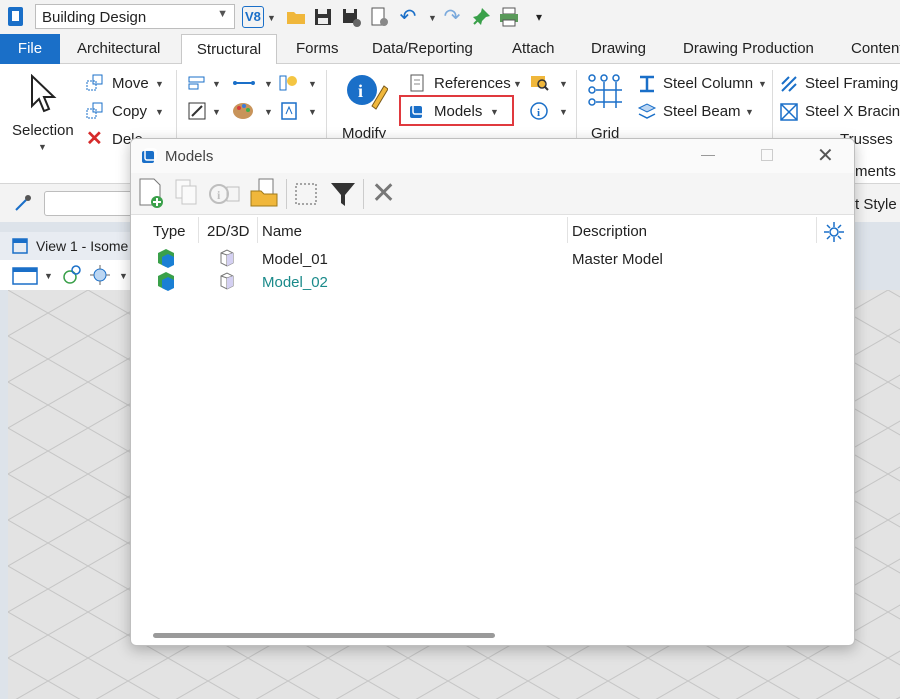 This screenshot has width=900, height=699. What do you see at coordinates (20, 246) in the screenshot?
I see `view-icon` at bounding box center [20, 246].